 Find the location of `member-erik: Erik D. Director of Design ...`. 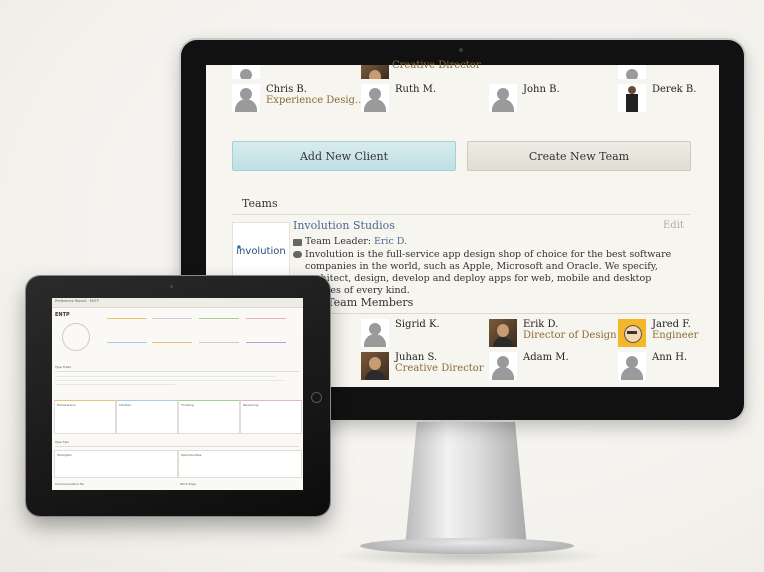

member-erik: Erik D. Director of Design ... is located at coordinates (559, 333).